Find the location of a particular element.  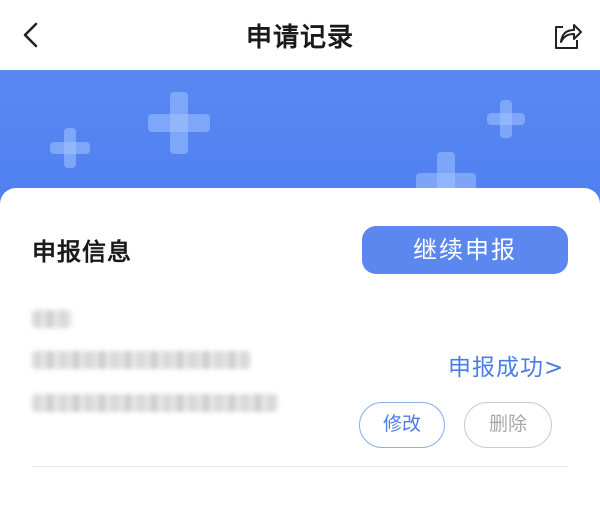

status-link: 申报成功> is located at coordinates (506, 365).